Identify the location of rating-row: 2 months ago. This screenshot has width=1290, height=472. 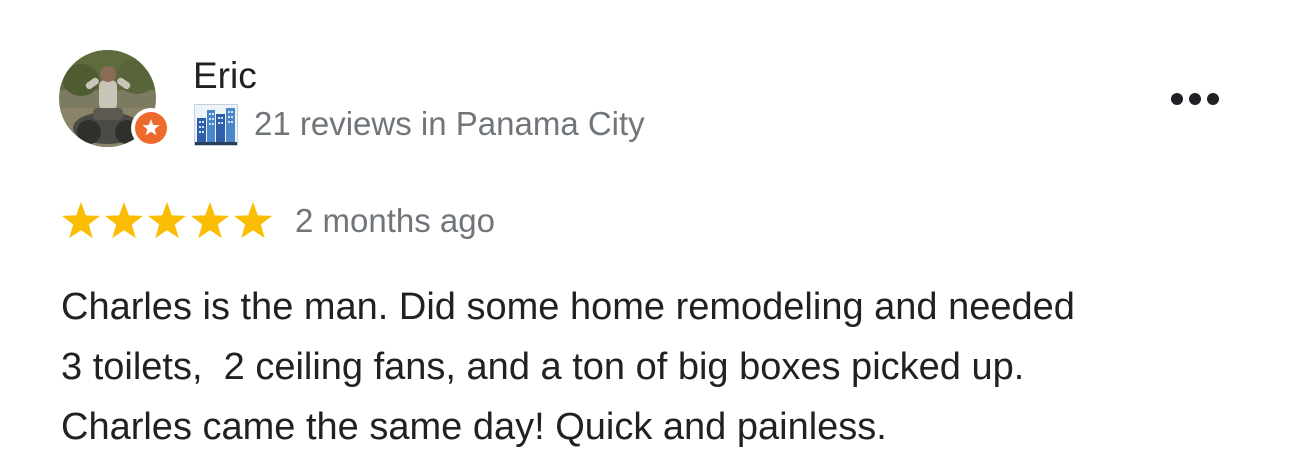
(410, 221).